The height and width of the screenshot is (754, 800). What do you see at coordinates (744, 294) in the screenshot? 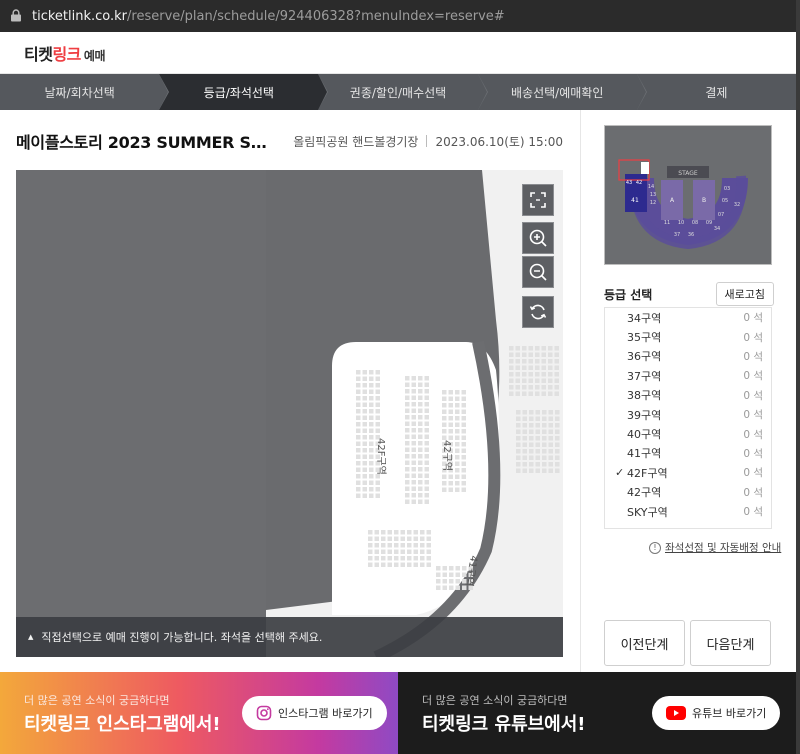
I see `refresh-button: 새로고침` at bounding box center [744, 294].